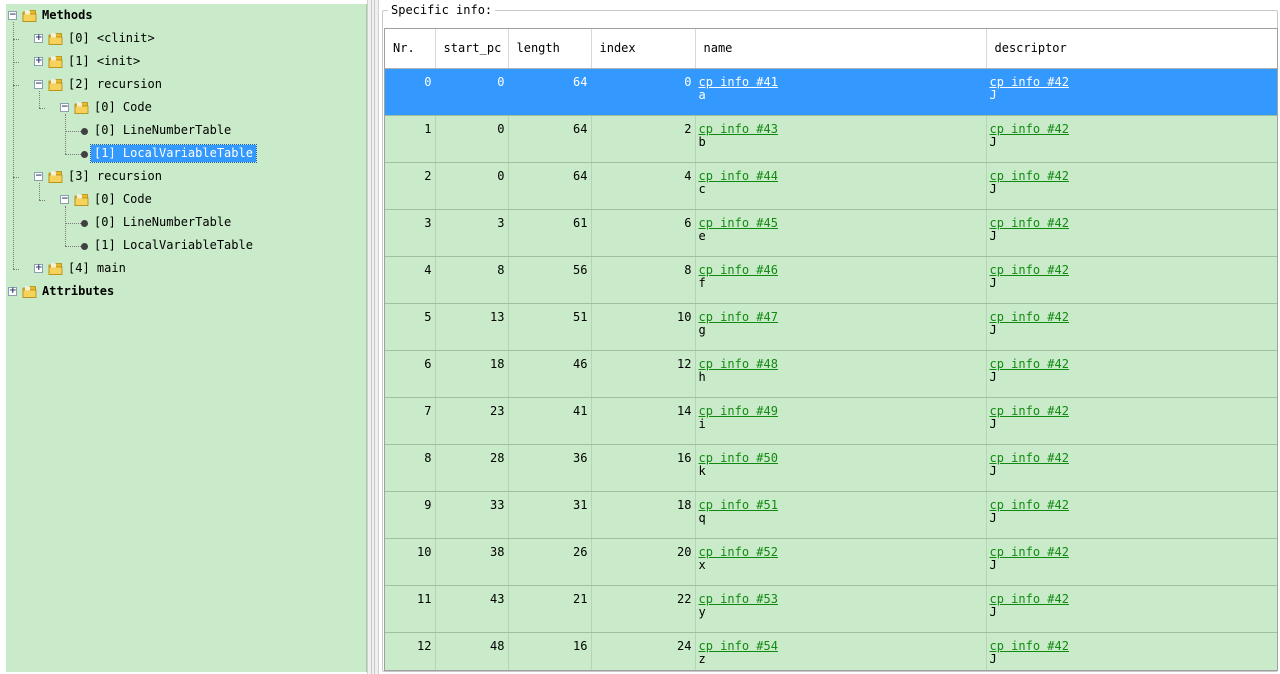 The height and width of the screenshot is (674, 1280). What do you see at coordinates (472, 609) in the screenshot?
I see `cell-start-pc: 43` at bounding box center [472, 609].